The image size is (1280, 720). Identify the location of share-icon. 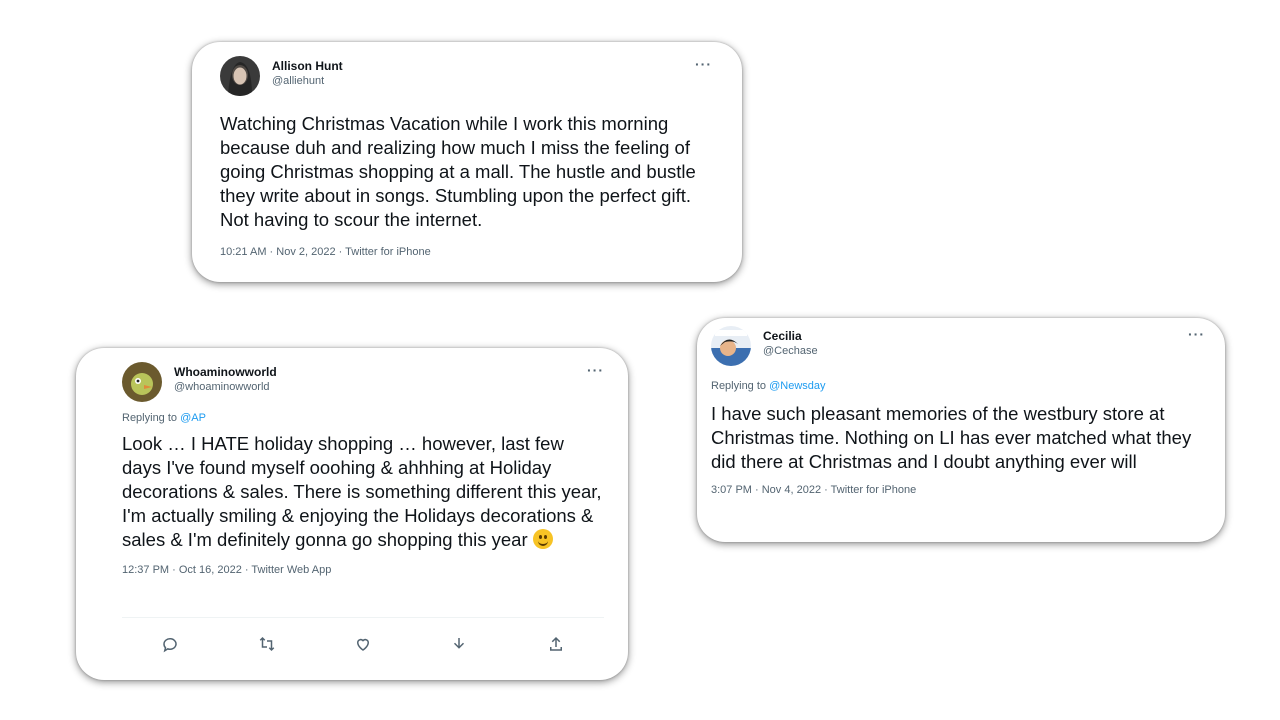
(556, 646).